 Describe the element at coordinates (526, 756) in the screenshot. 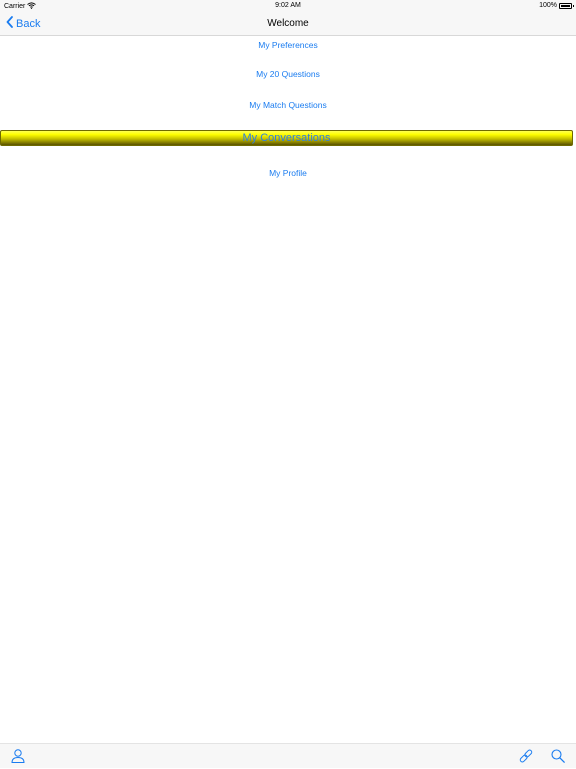

I see `link-icon` at that location.